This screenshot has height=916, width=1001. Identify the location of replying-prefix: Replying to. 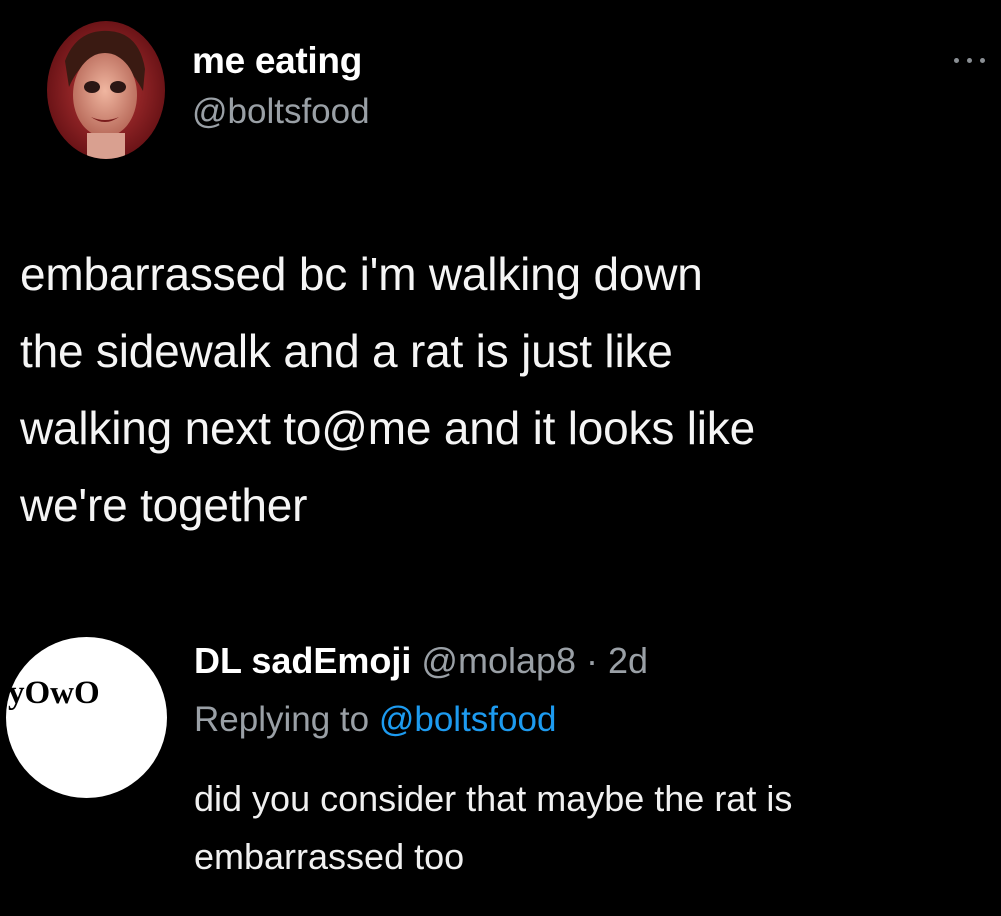
(282, 719).